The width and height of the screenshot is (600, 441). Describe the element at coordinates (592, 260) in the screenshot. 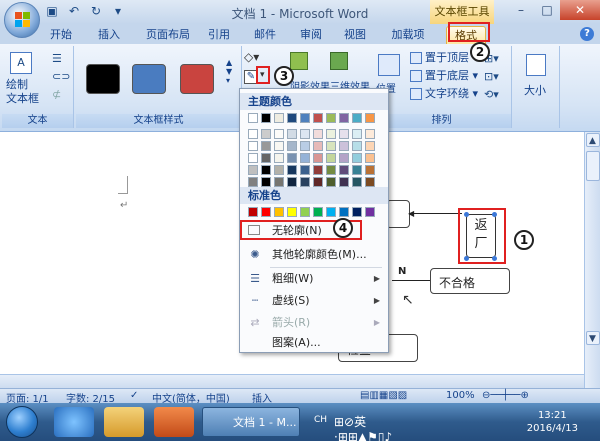

I see `vertical-scrollbar: ▲ ▼` at that location.